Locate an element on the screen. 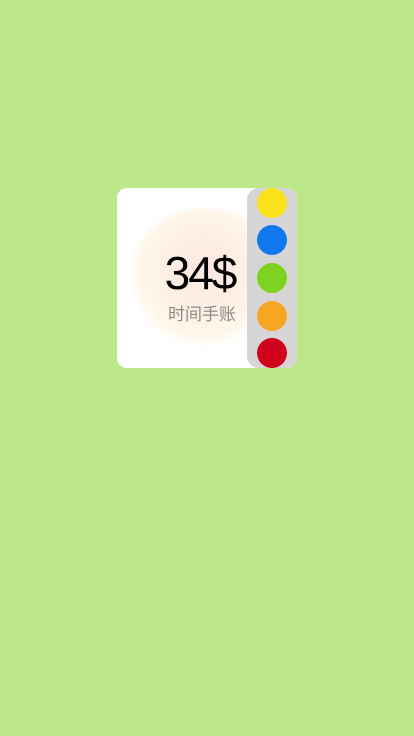 This screenshot has width=414, height=736. color-swatch-yellow is located at coordinates (272, 203).